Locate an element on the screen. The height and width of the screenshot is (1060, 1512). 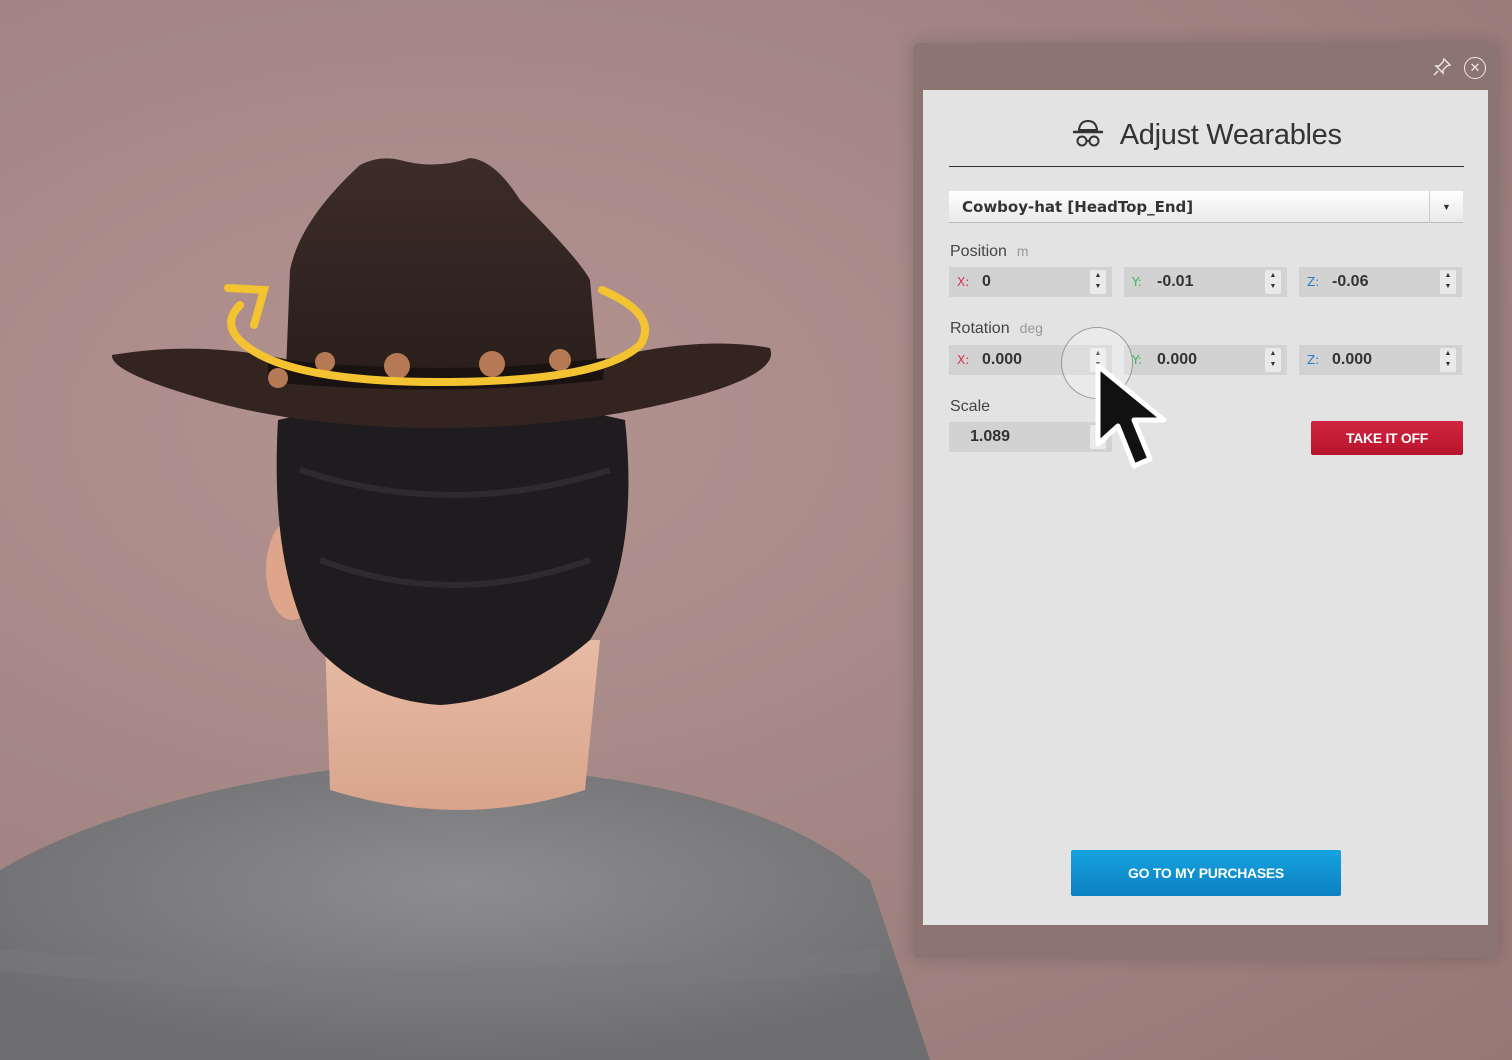
position-label: Position m is located at coordinates (989, 251).